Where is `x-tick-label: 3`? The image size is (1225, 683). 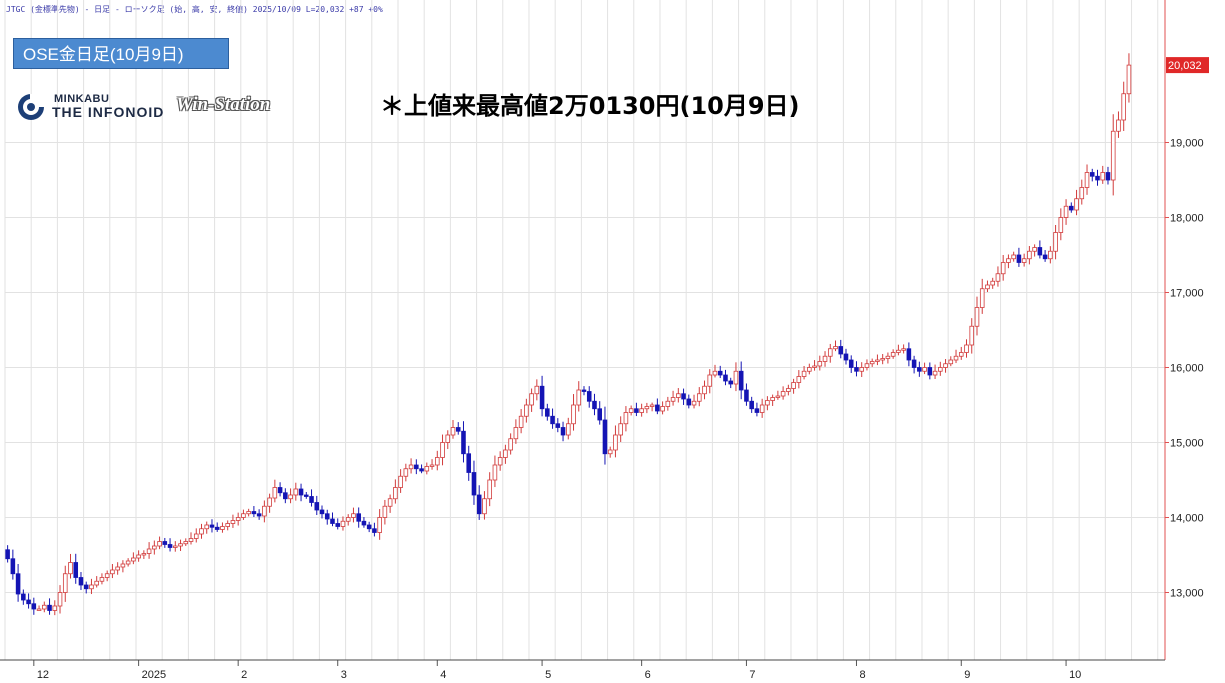 x-tick-label: 3 is located at coordinates (344, 675).